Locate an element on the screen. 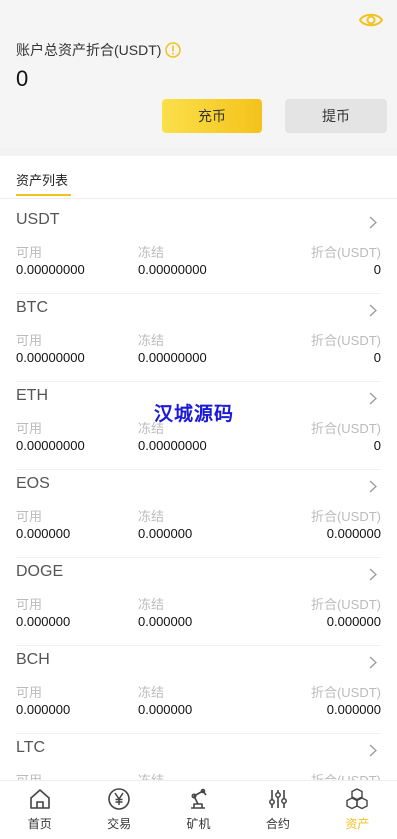 This screenshot has height=839, width=397. asset-name: ETH is located at coordinates (32, 395).